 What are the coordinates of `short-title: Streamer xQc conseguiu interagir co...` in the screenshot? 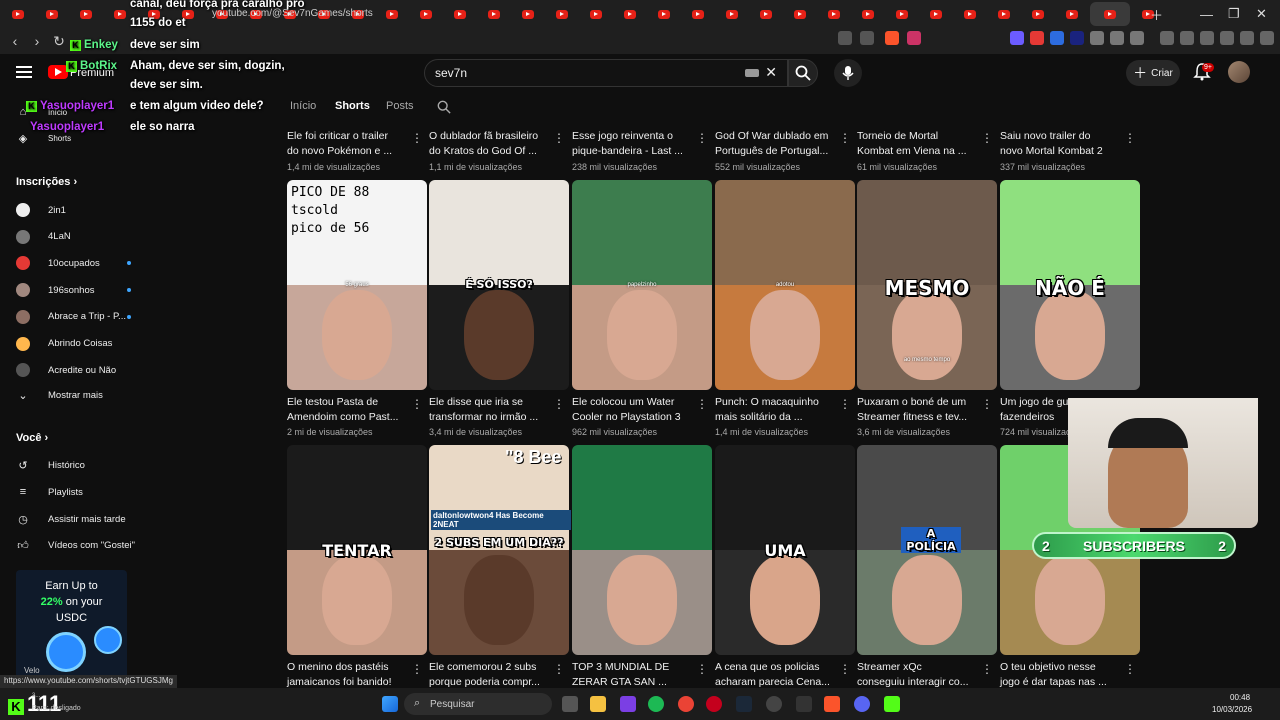 It's located at (915, 674).